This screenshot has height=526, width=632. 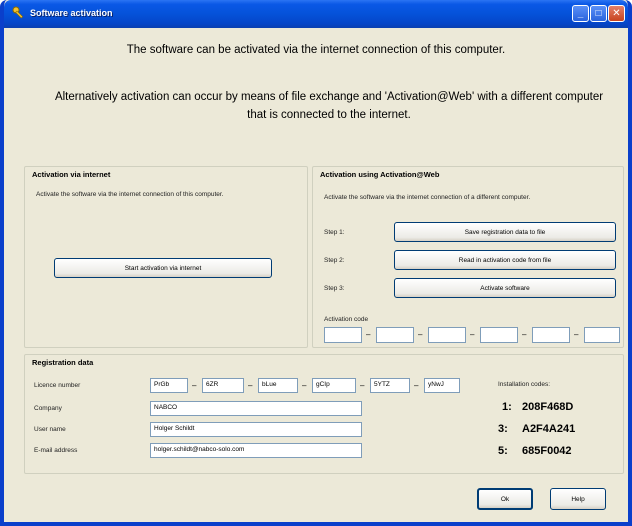 What do you see at coordinates (505, 499) in the screenshot?
I see `ok-button: Ok` at bounding box center [505, 499].